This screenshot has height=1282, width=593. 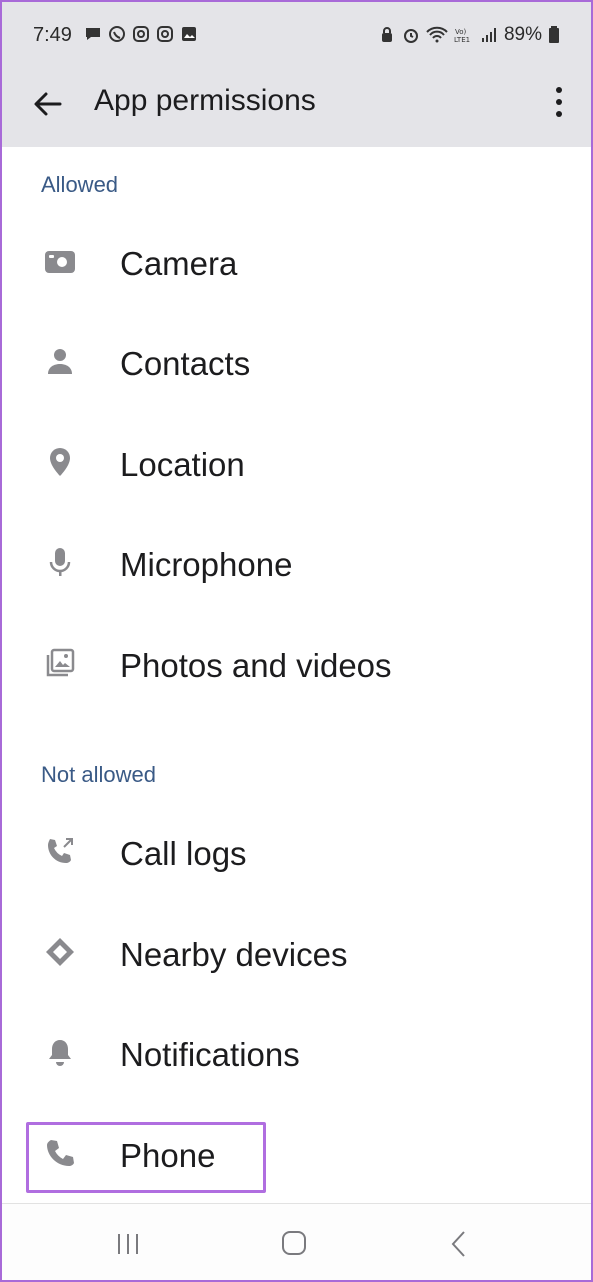 What do you see at coordinates (296, 366) in the screenshot?
I see `permission-item-contacts: Contacts` at bounding box center [296, 366].